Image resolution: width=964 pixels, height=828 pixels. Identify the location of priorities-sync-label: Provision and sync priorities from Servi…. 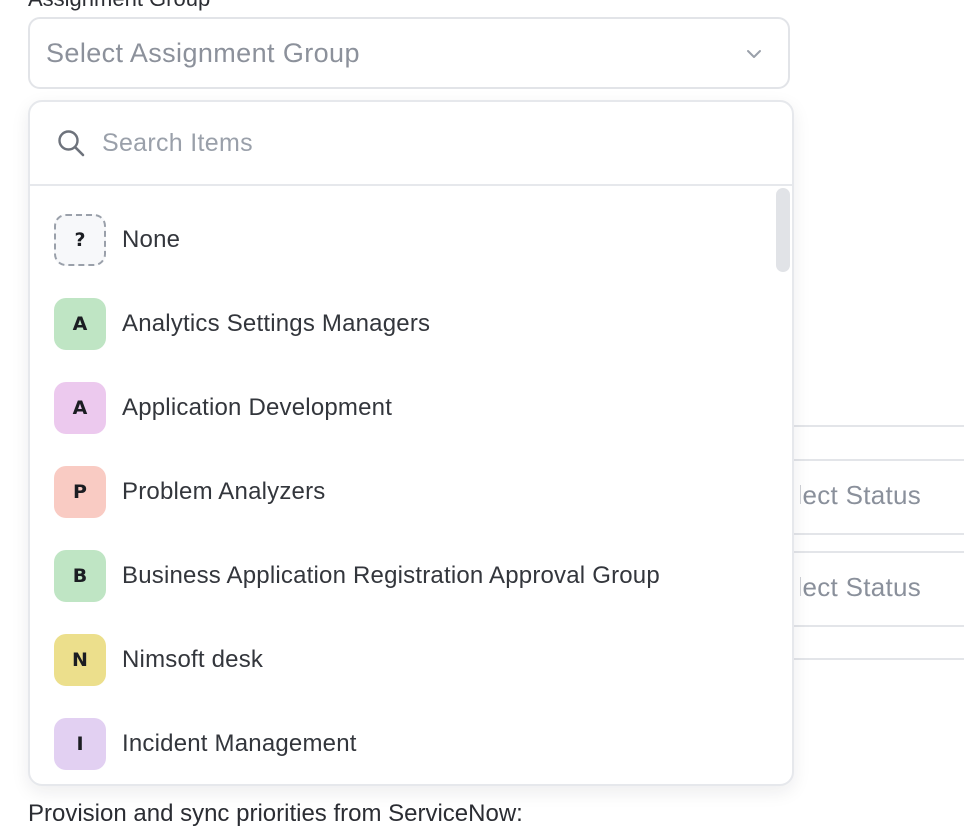
(275, 813).